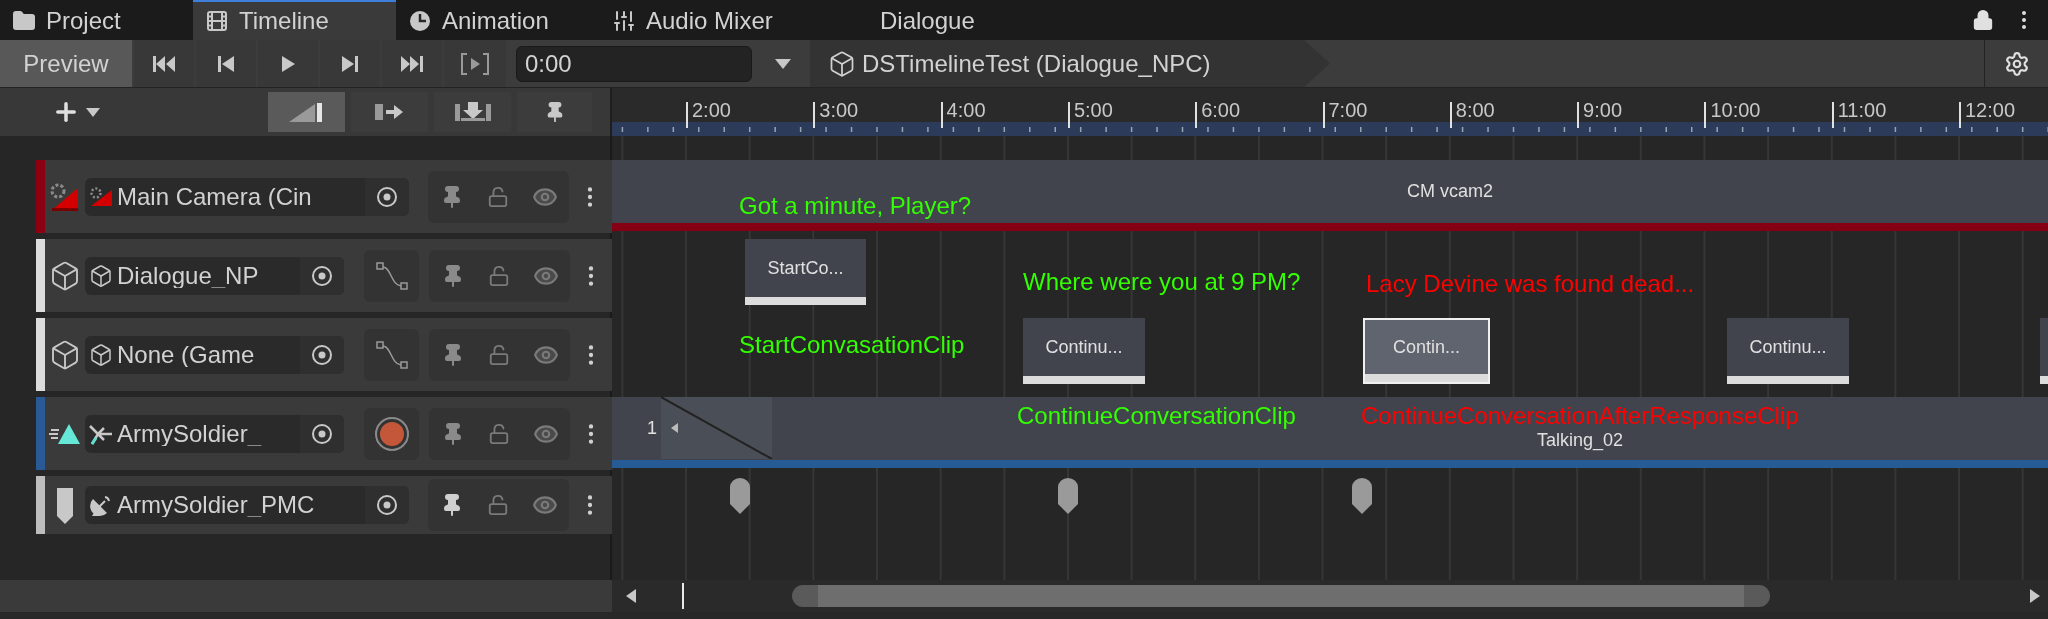 Image resolution: width=2048 pixels, height=619 pixels. What do you see at coordinates (412, 63) in the screenshot?
I see `last-frame-button` at bounding box center [412, 63].